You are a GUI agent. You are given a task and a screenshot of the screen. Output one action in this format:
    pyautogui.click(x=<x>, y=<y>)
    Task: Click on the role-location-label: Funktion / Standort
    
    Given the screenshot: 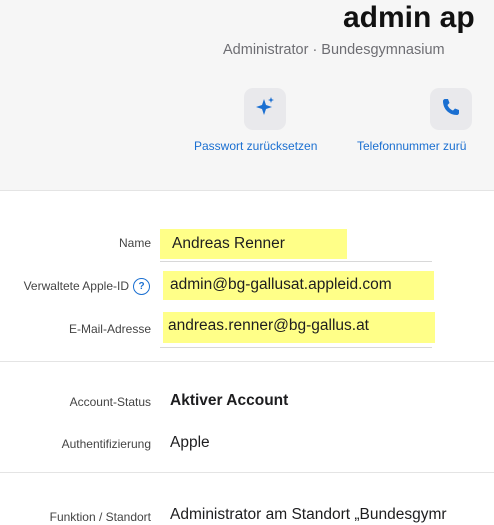 What is the action you would take?
    pyautogui.click(x=100, y=517)
    